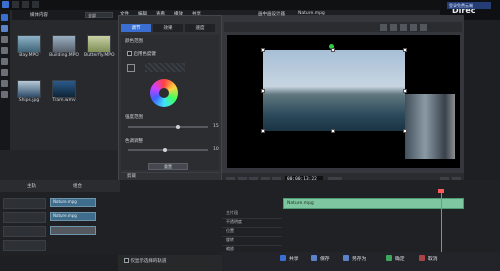 The width and height of the screenshot is (500, 271). What do you see at coordinates (252, 241) in the screenshot?
I see `attr-row: 旋转` at bounding box center [252, 241].